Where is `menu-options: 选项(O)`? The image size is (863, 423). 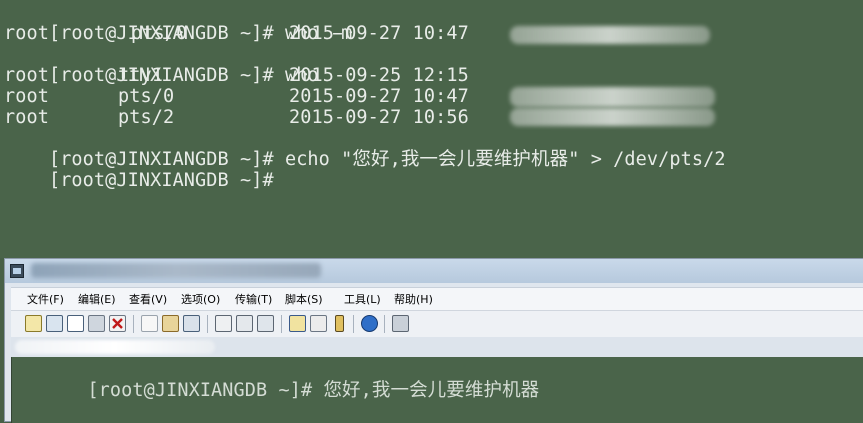 menu-options: 选项(O) is located at coordinates (200, 299).